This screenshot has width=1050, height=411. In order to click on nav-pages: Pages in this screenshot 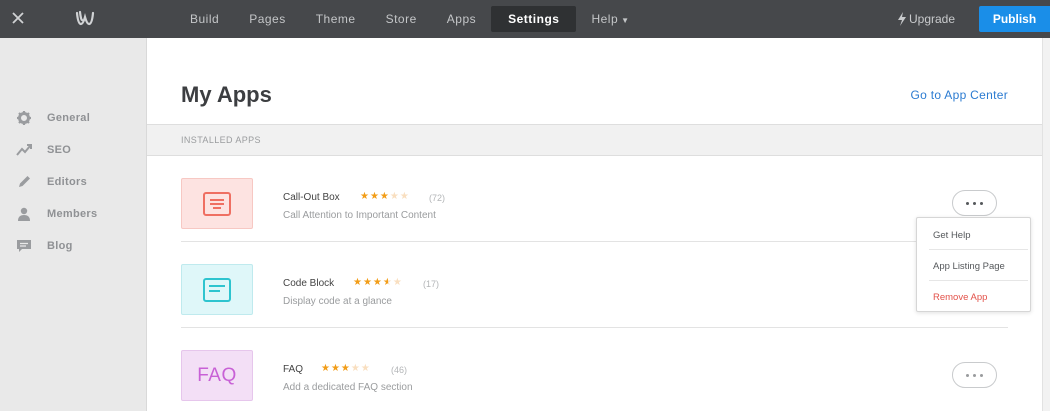, I will do `click(267, 19)`.